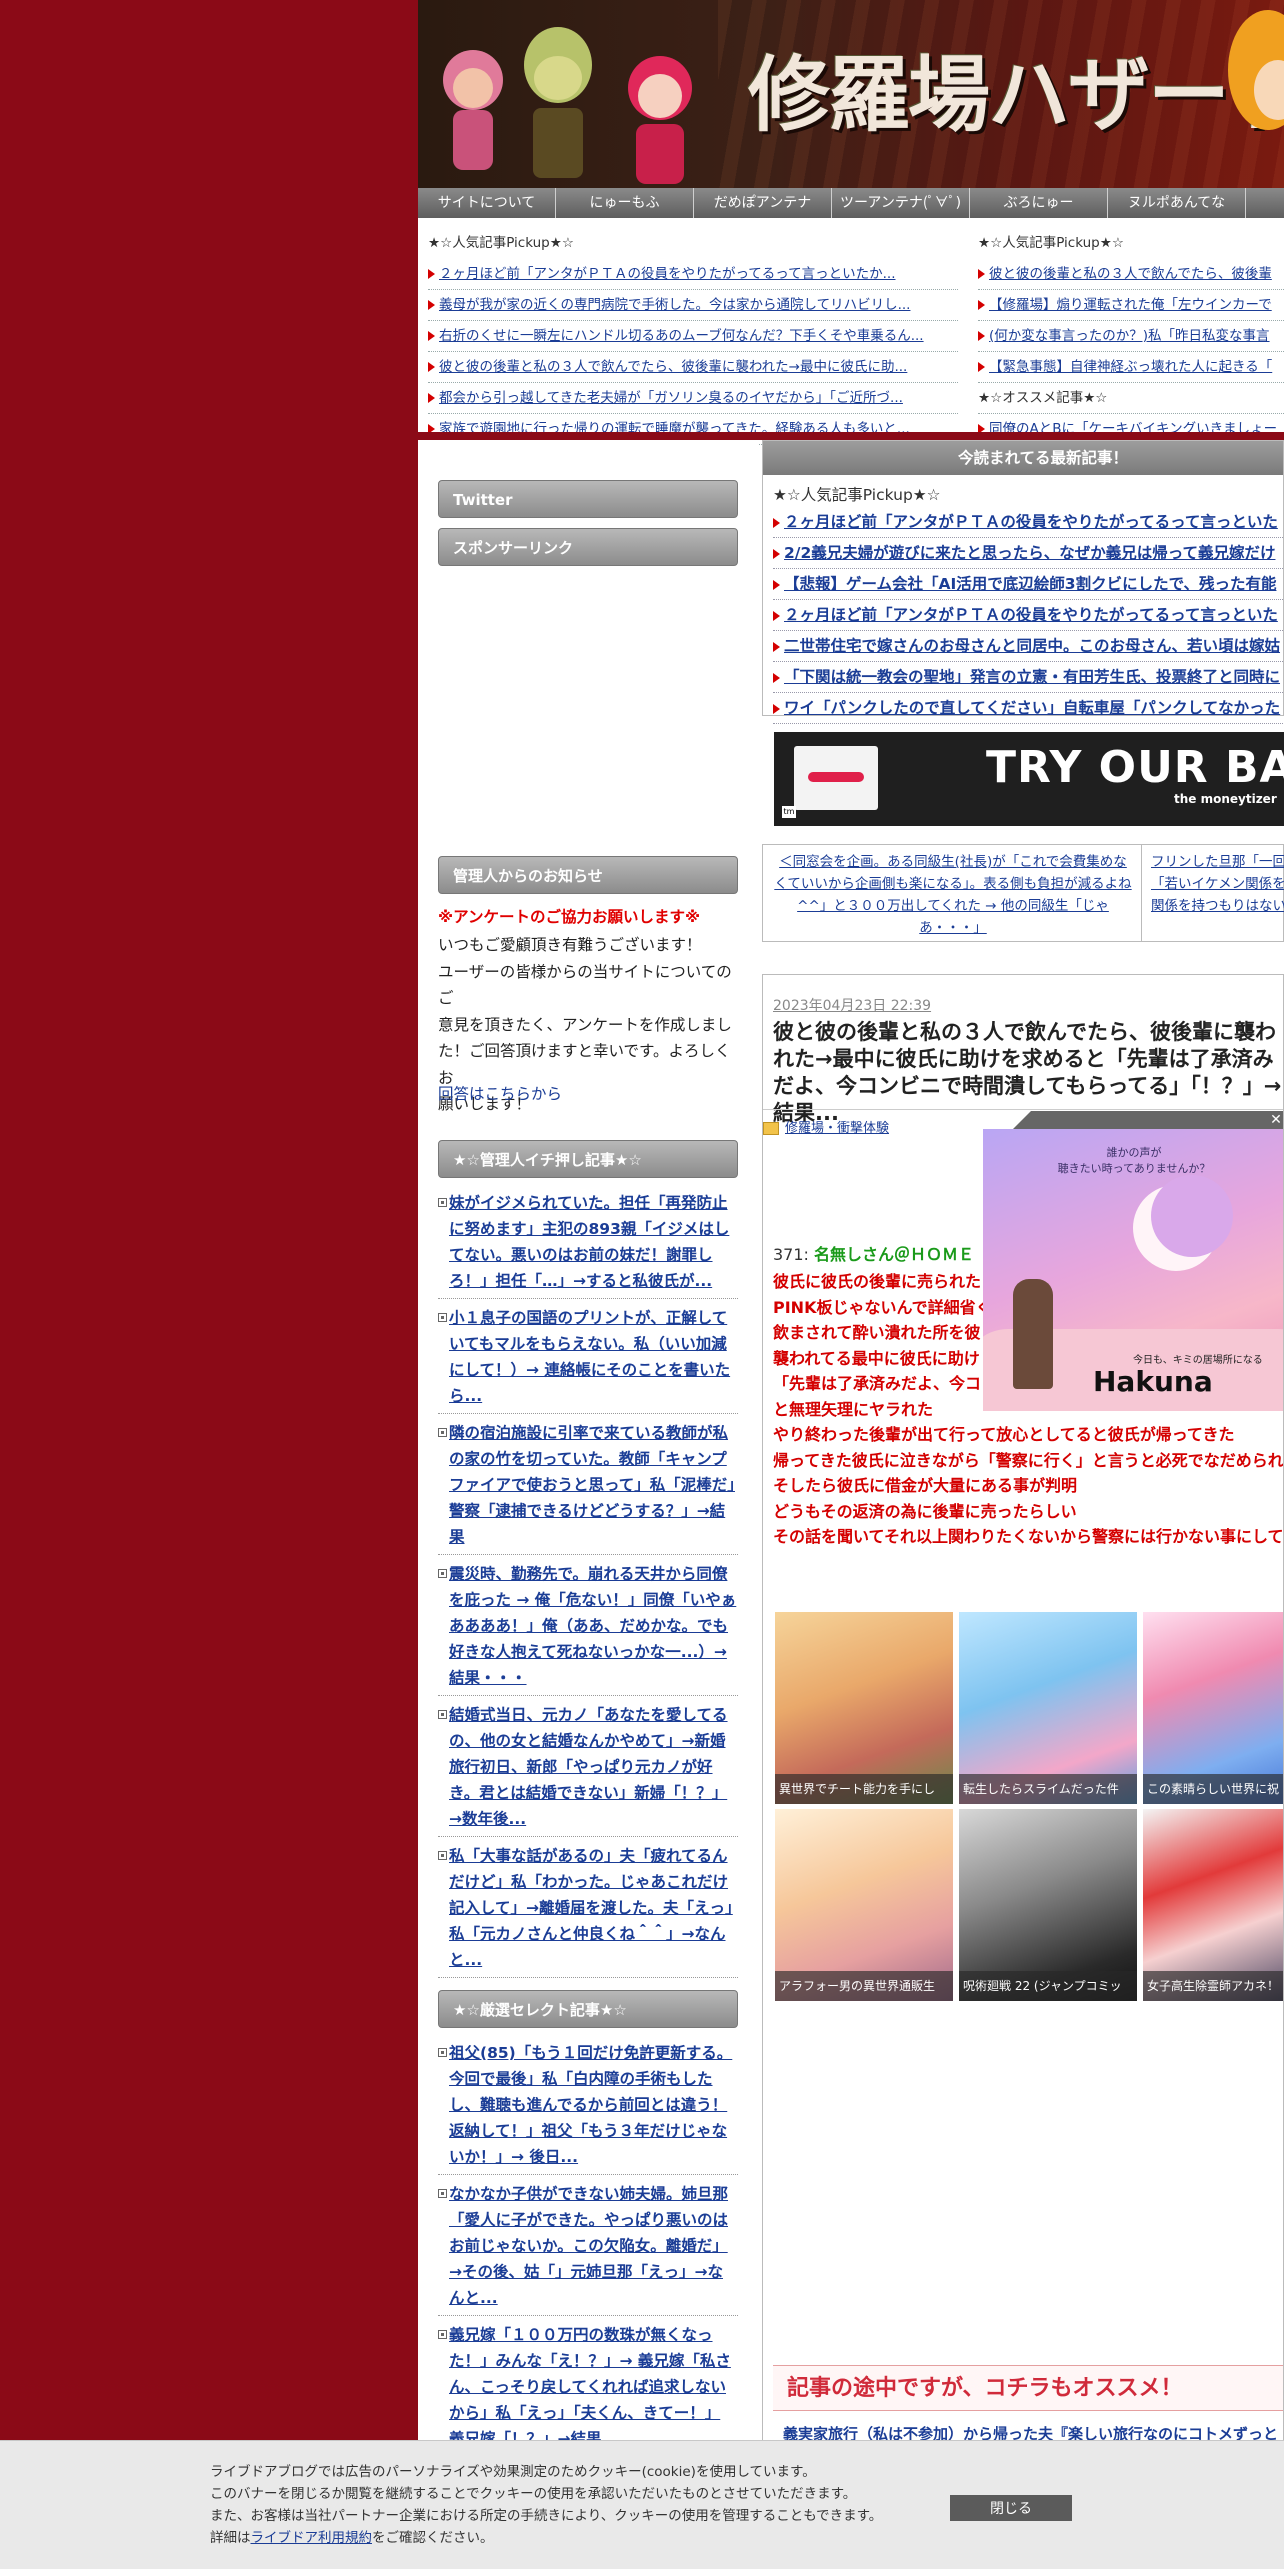 The width and height of the screenshot is (1284, 2569). I want to click on survey-link: 回答はこちらから, so click(500, 1093).